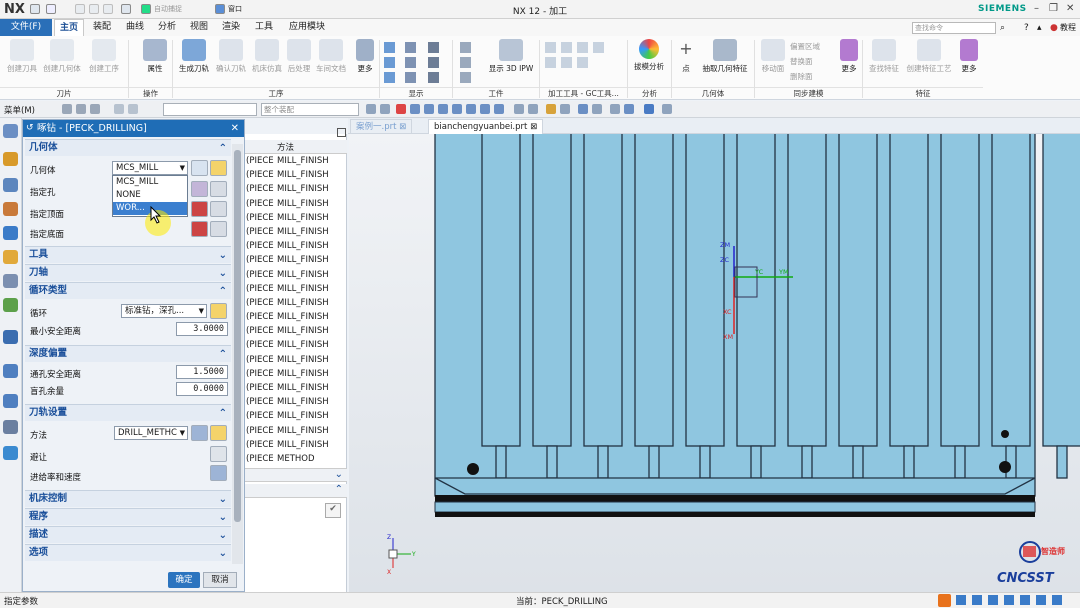 This screenshot has width=1080, height=608. What do you see at coordinates (150, 182) in the screenshot?
I see `dropdown-option-mcs-mill: MCS_MILL` at bounding box center [150, 182].